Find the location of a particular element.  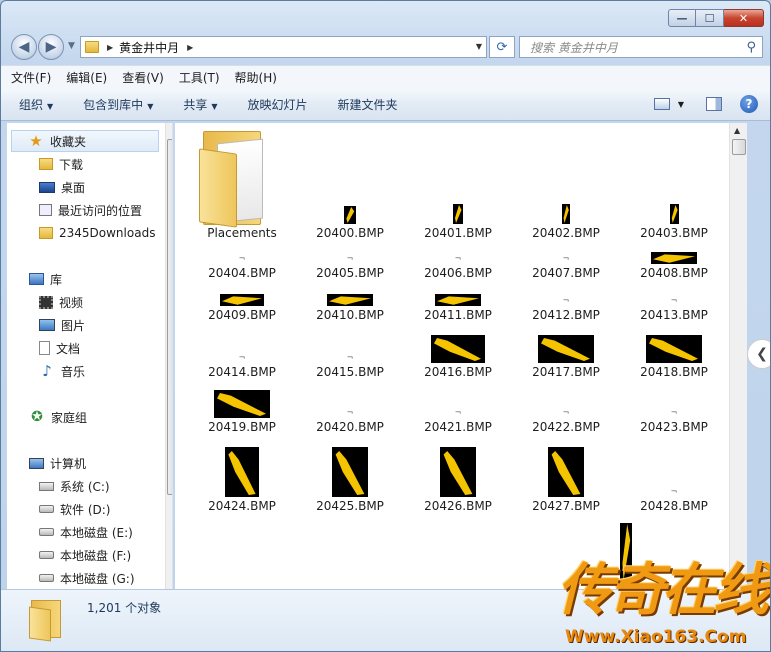

menu-edit: 编辑(E) is located at coordinates (86, 77).